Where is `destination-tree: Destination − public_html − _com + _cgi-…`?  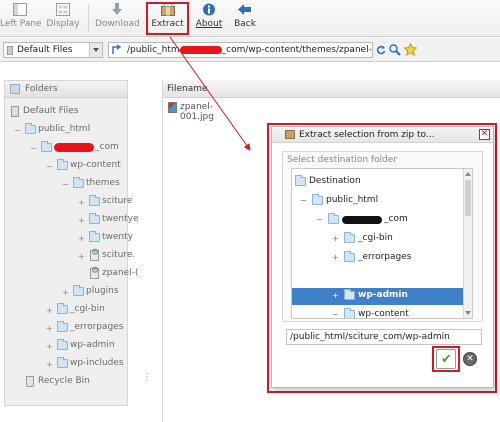 destination-tree: Destination − public_html − _com + _cgi-… is located at coordinates (382, 243).